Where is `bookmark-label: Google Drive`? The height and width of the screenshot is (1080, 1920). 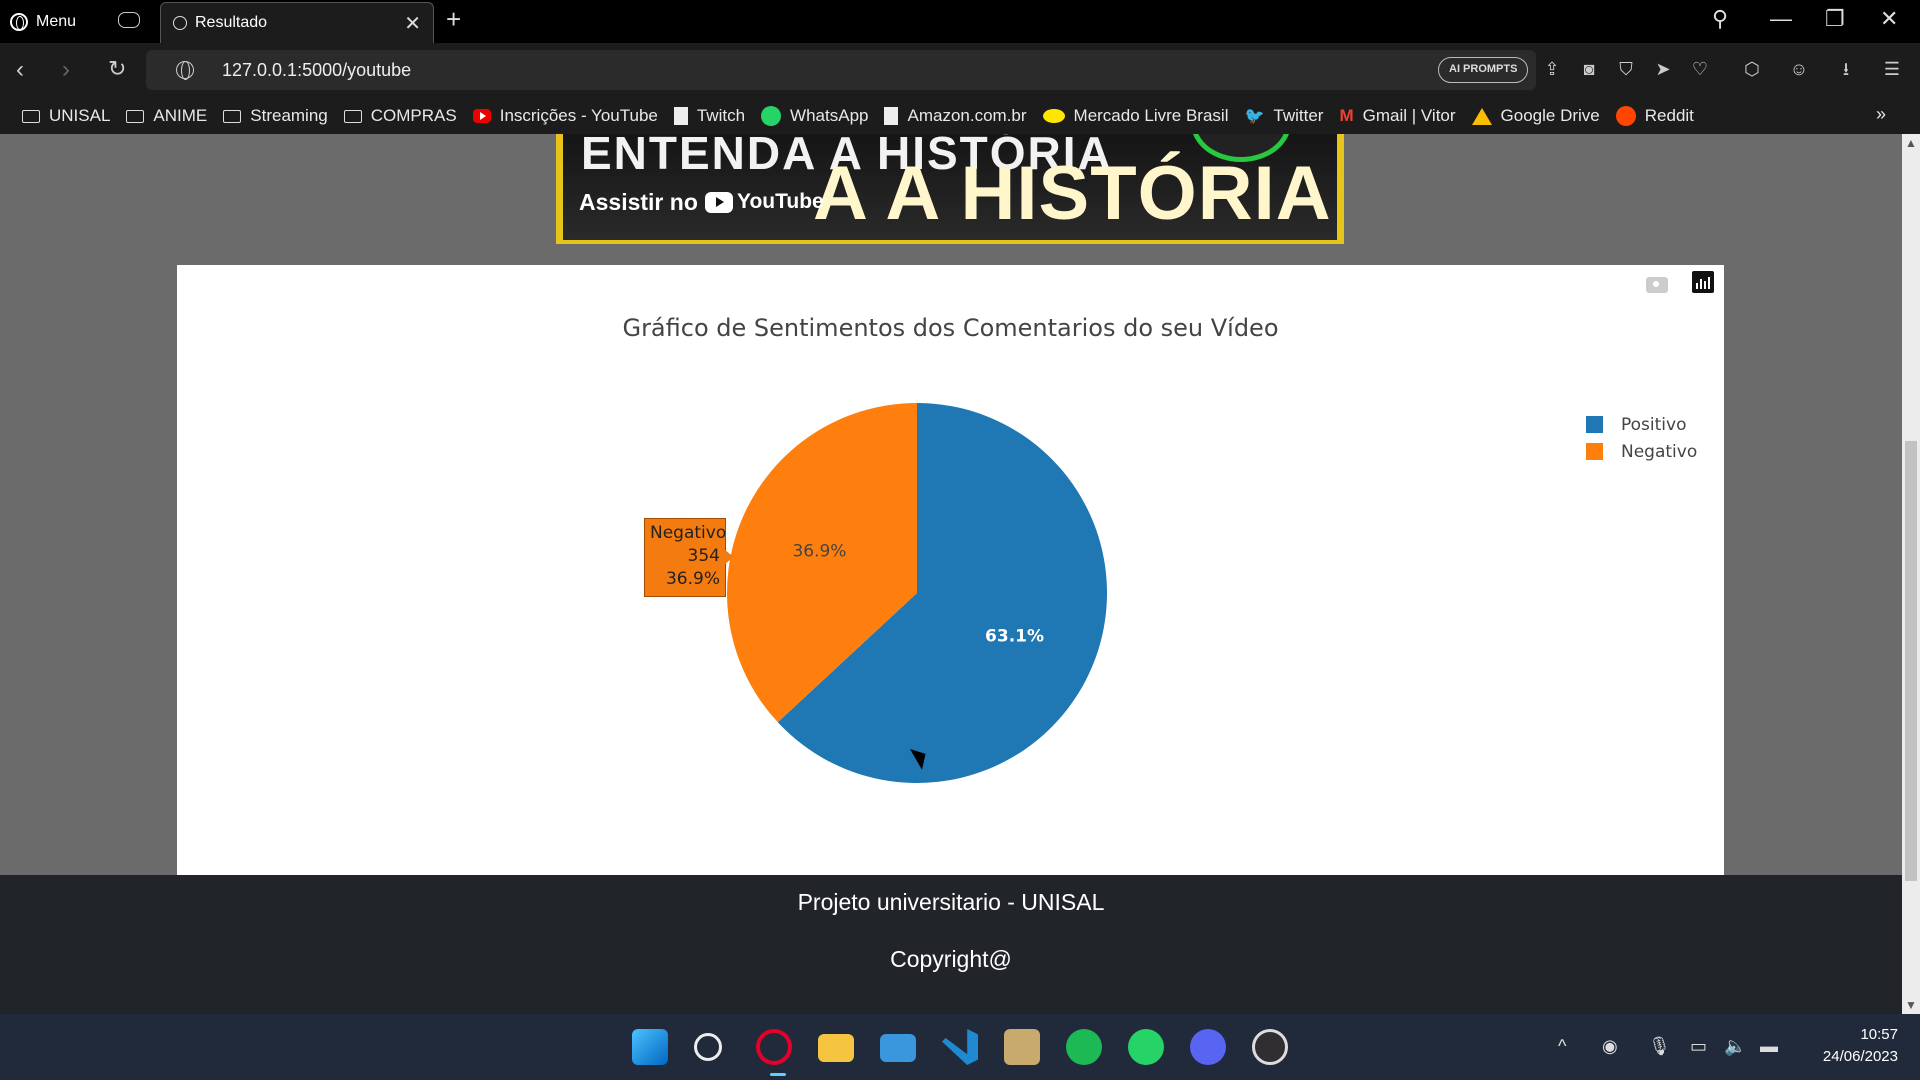
bookmark-label: Google Drive is located at coordinates (1550, 115).